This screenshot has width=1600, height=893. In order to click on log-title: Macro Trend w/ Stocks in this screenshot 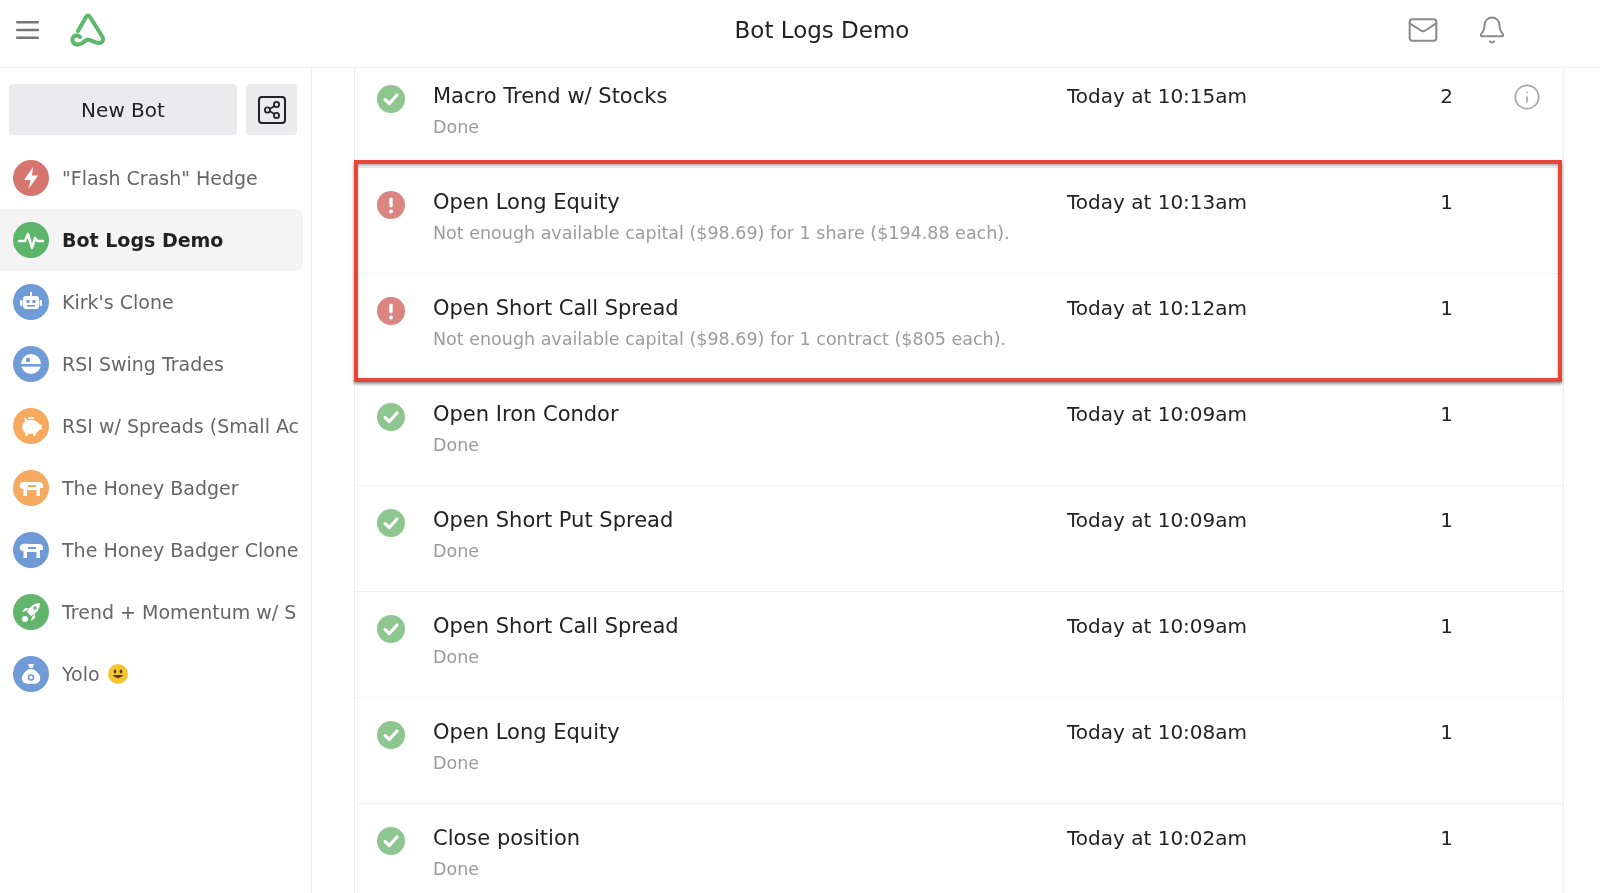, I will do `click(551, 96)`.